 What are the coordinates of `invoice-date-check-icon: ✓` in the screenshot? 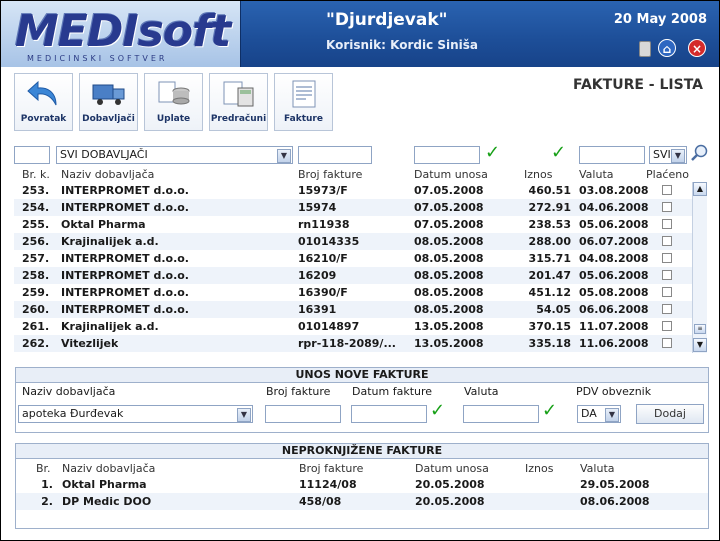 It's located at (442, 411).